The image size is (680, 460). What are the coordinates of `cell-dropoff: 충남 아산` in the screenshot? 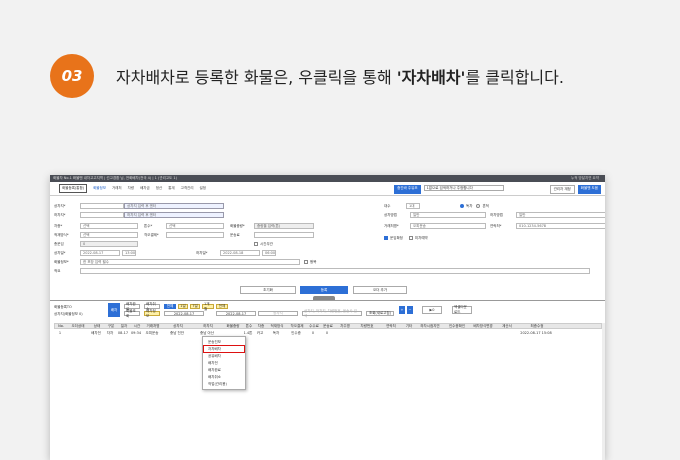 It's located at (207, 332).